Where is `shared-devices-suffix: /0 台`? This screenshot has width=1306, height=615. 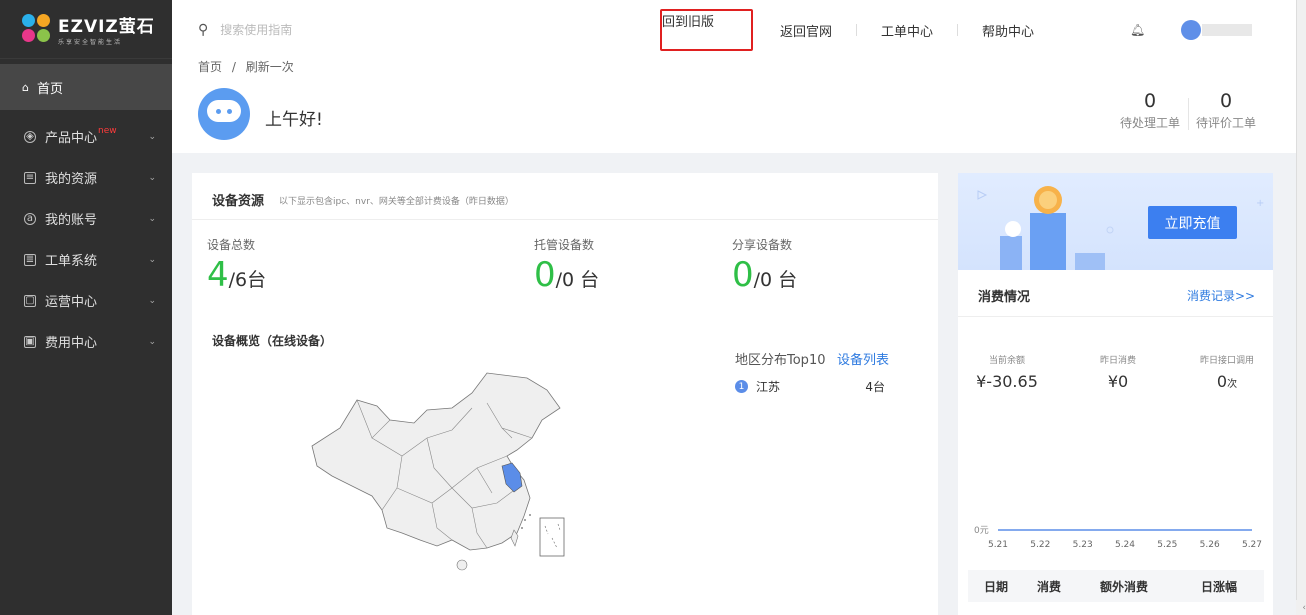
shared-devices-suffix: /0 台 is located at coordinates (775, 280).